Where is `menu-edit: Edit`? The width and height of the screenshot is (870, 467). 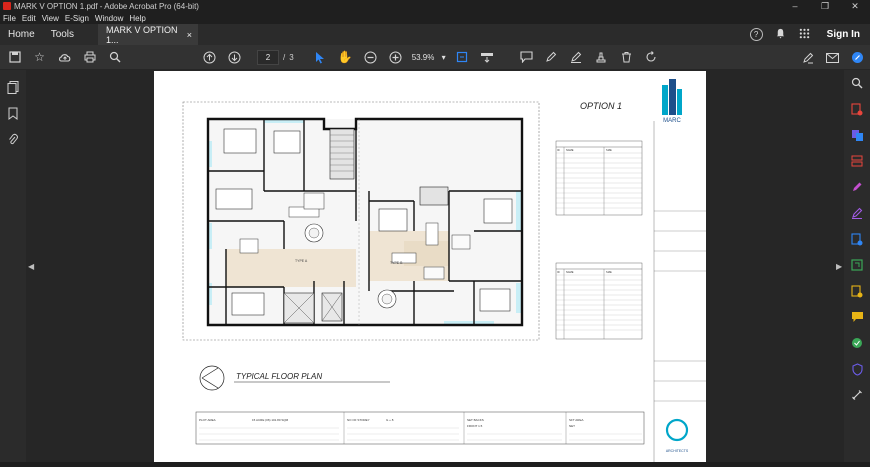 menu-edit: Edit is located at coordinates (29, 18).